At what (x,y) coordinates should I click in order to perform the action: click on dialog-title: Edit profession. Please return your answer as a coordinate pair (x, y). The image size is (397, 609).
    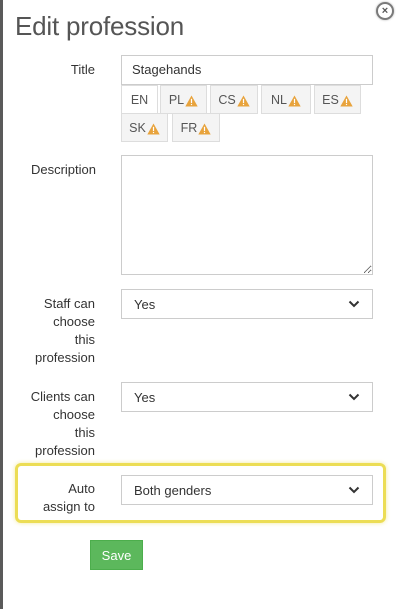
    Looking at the image, I should click on (99, 26).